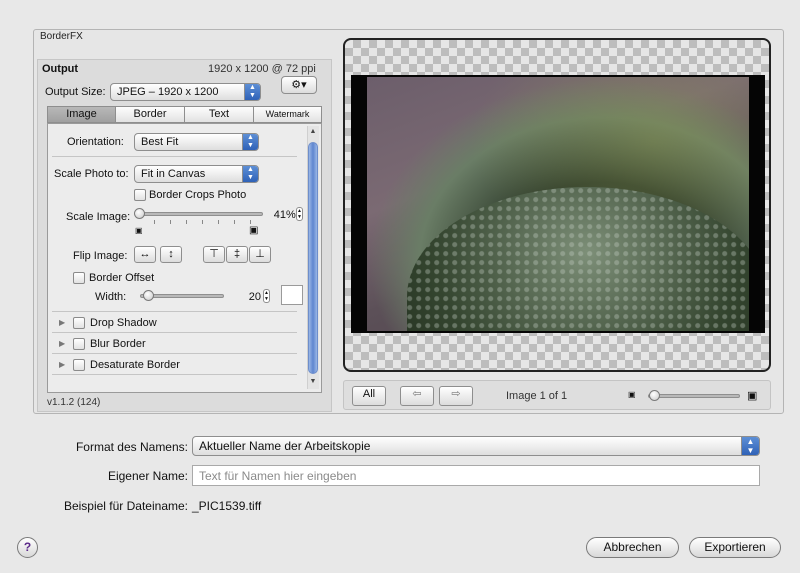 This screenshot has height=573, width=800. What do you see at coordinates (168, 92) in the screenshot?
I see `output-size-value: JPEG – 1920 x 1200` at bounding box center [168, 92].